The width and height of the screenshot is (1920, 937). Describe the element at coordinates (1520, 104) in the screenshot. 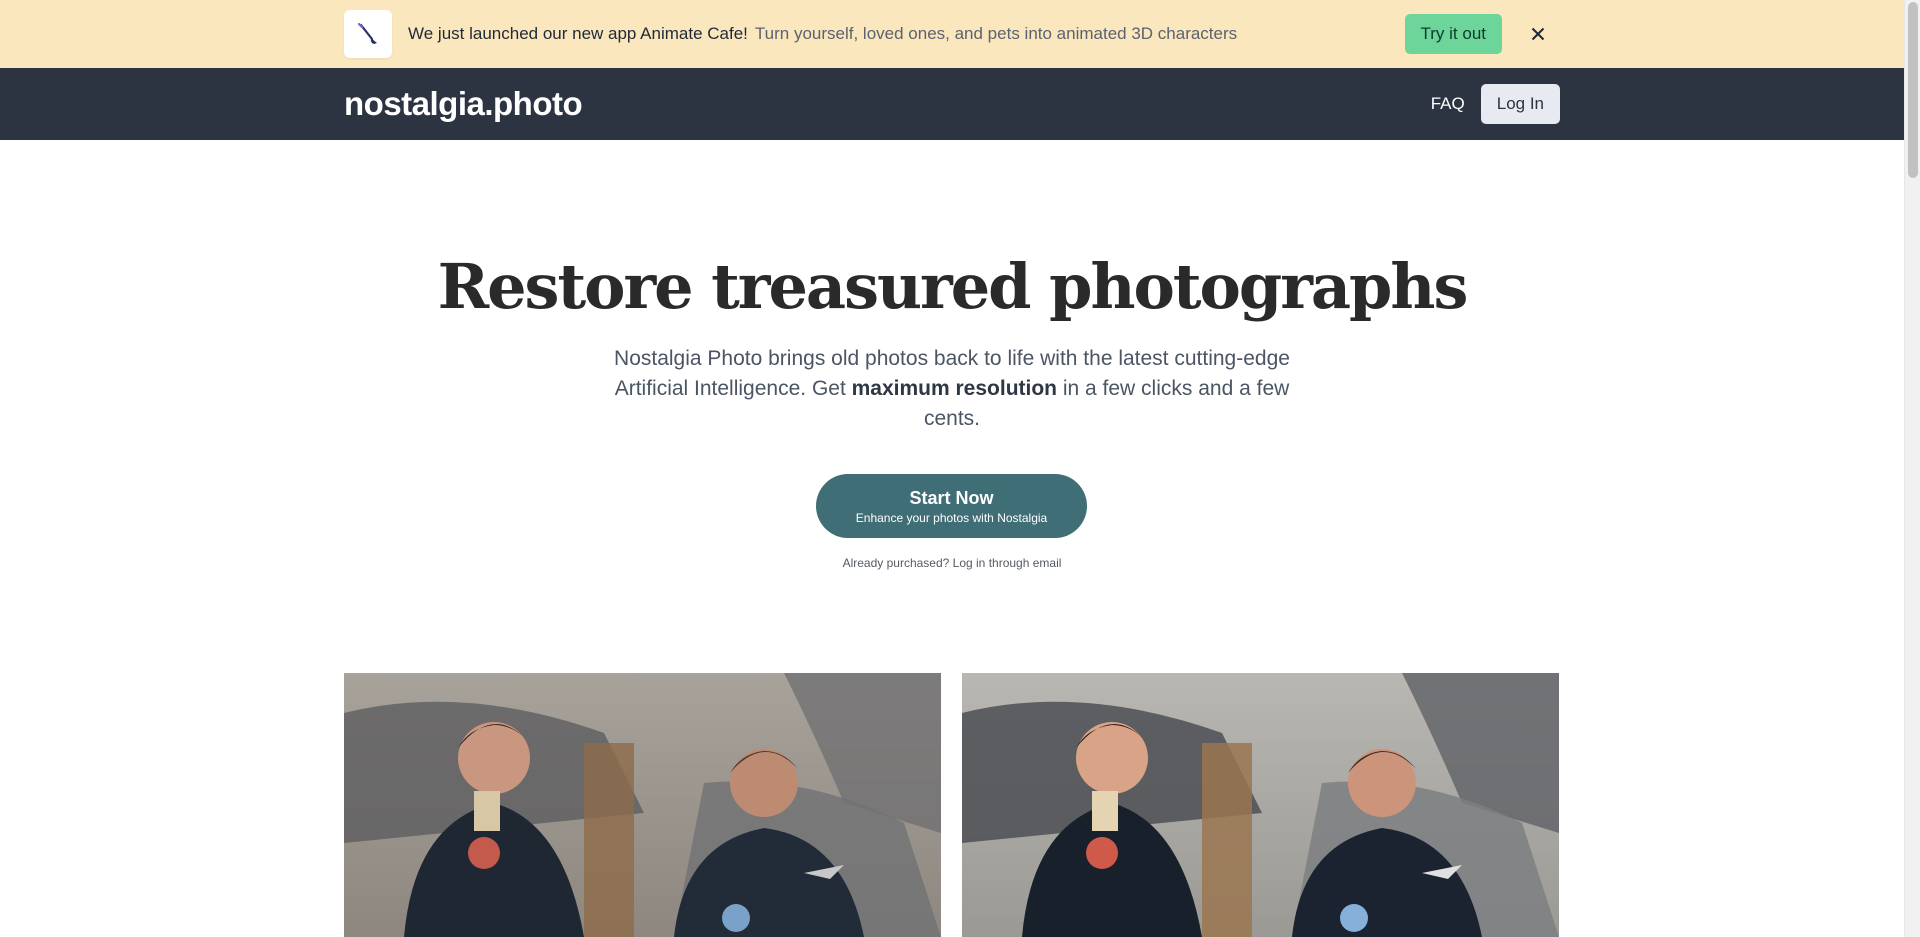

I see `login-button: Log In` at that location.